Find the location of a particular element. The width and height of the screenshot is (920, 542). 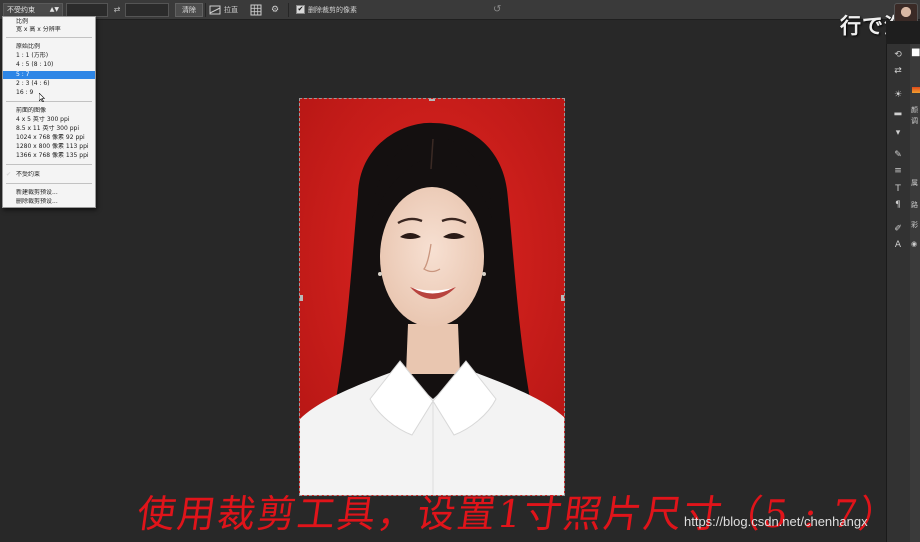

menu-item-4-5: 4 : 5 (8 : 10) is located at coordinates (49, 65).